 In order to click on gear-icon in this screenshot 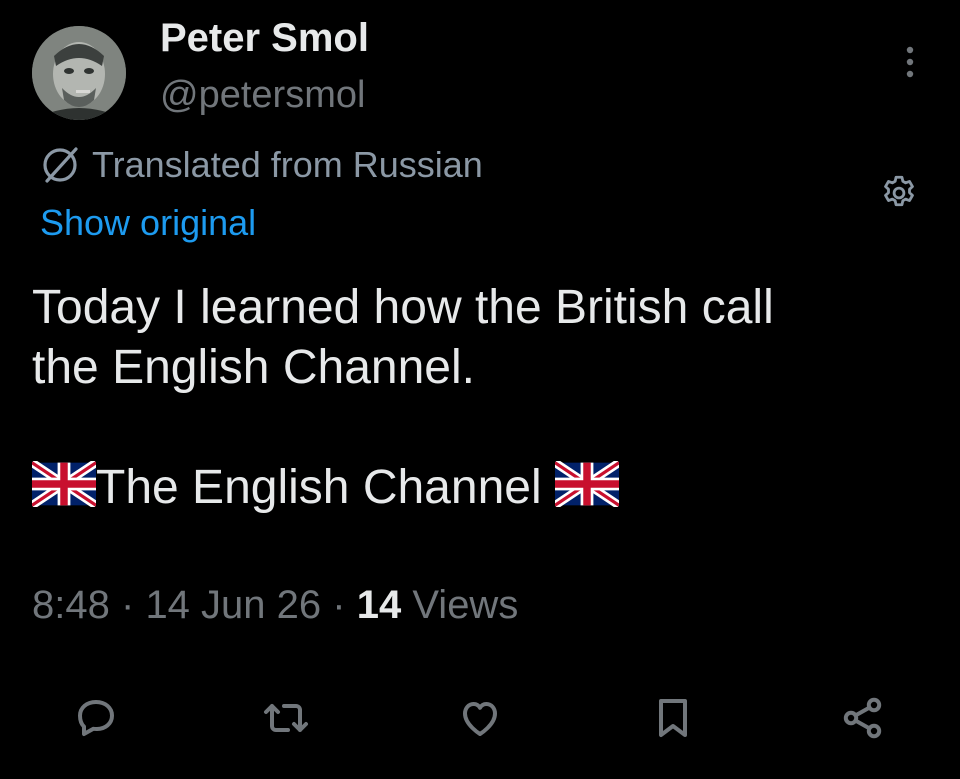, I will do `click(899, 191)`.